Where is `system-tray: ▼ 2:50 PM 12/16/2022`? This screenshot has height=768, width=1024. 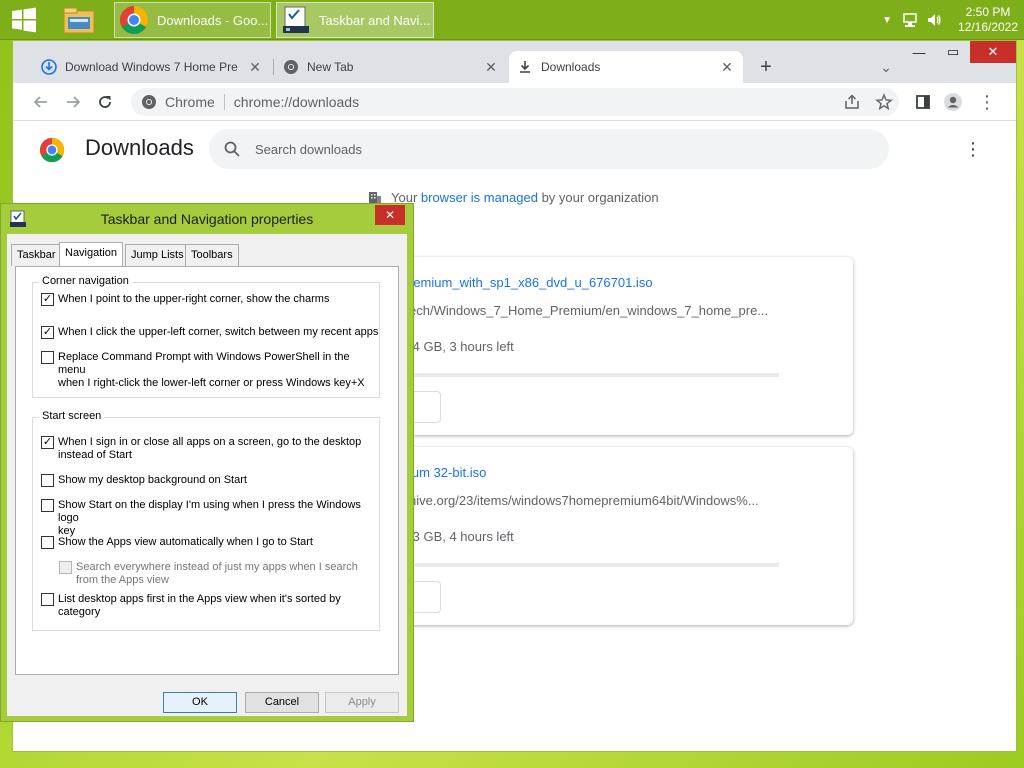
system-tray: ▼ 2:50 PM 12/16/2022 is located at coordinates (953, 20).